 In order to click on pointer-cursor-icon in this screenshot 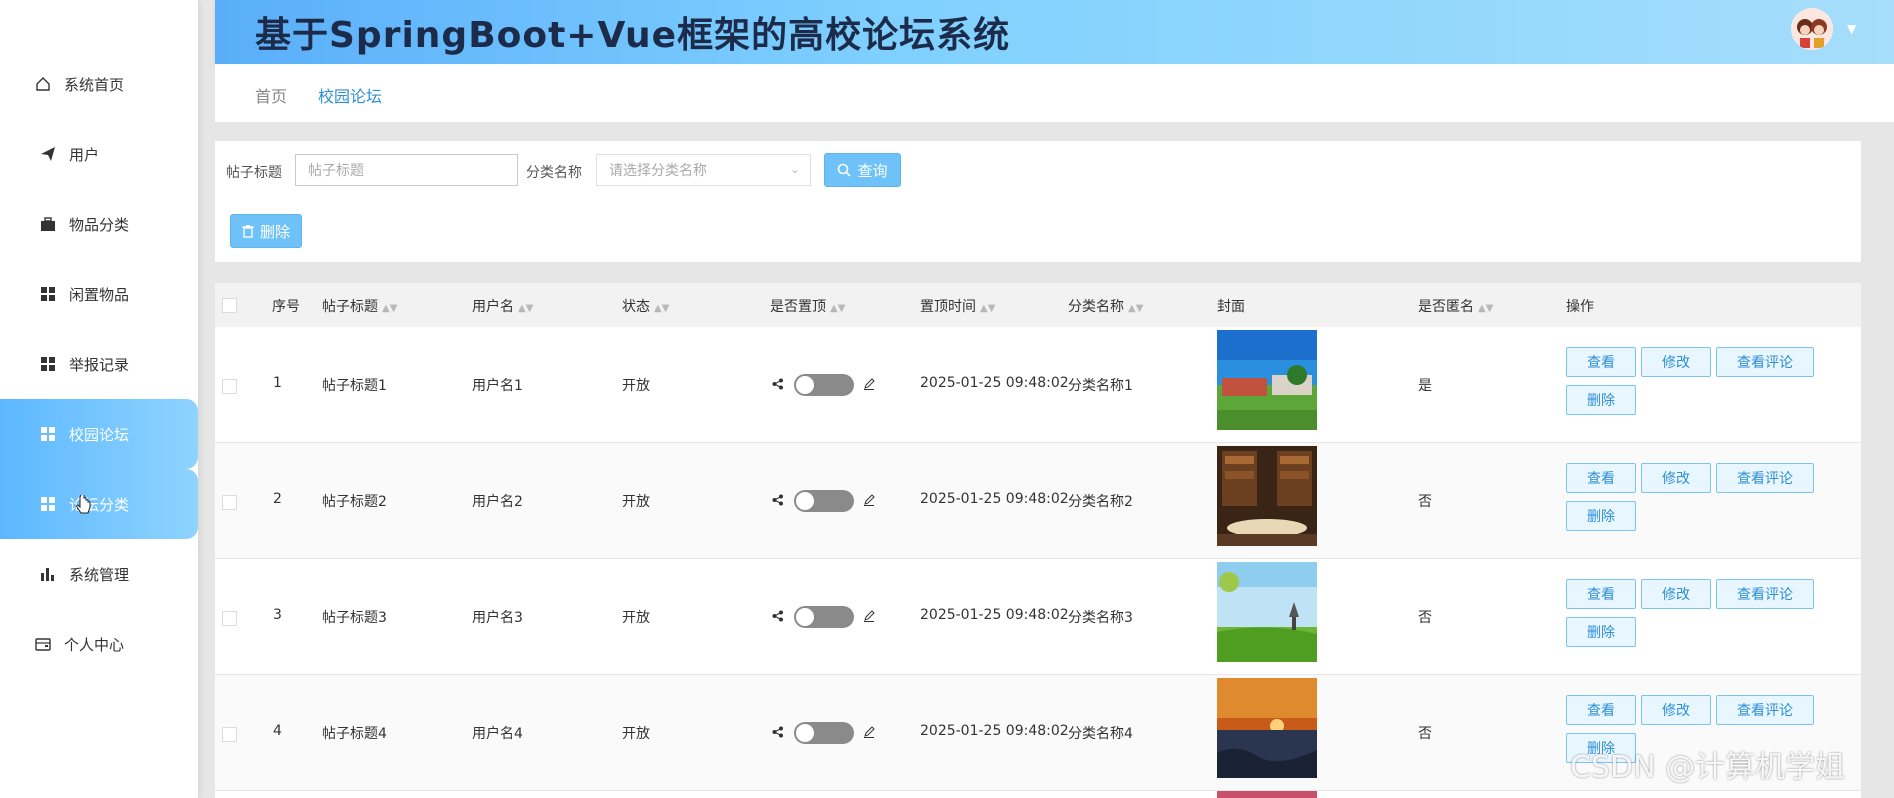, I will do `click(83, 506)`.